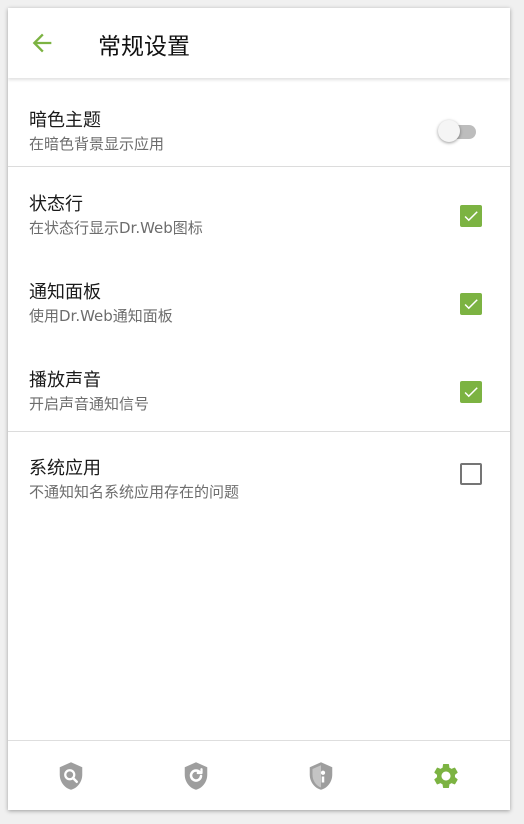 The height and width of the screenshot is (824, 524). What do you see at coordinates (89, 404) in the screenshot?
I see `setting-subtitle: 开启声音通知信号` at bounding box center [89, 404].